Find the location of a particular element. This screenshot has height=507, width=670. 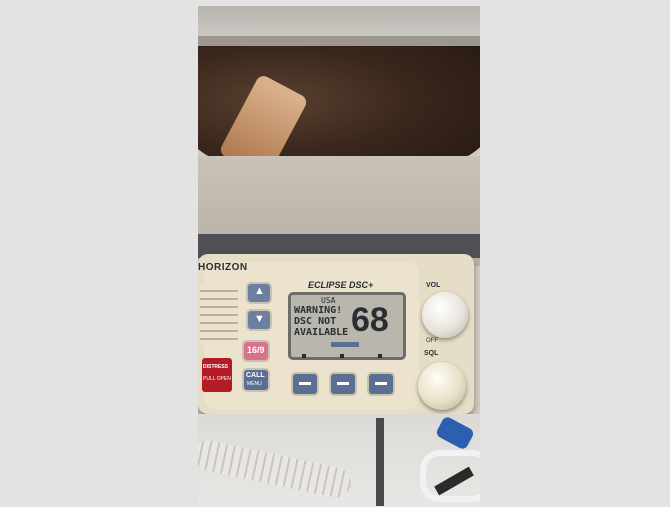

channel-down-button: ▼ is located at coordinates (259, 320).